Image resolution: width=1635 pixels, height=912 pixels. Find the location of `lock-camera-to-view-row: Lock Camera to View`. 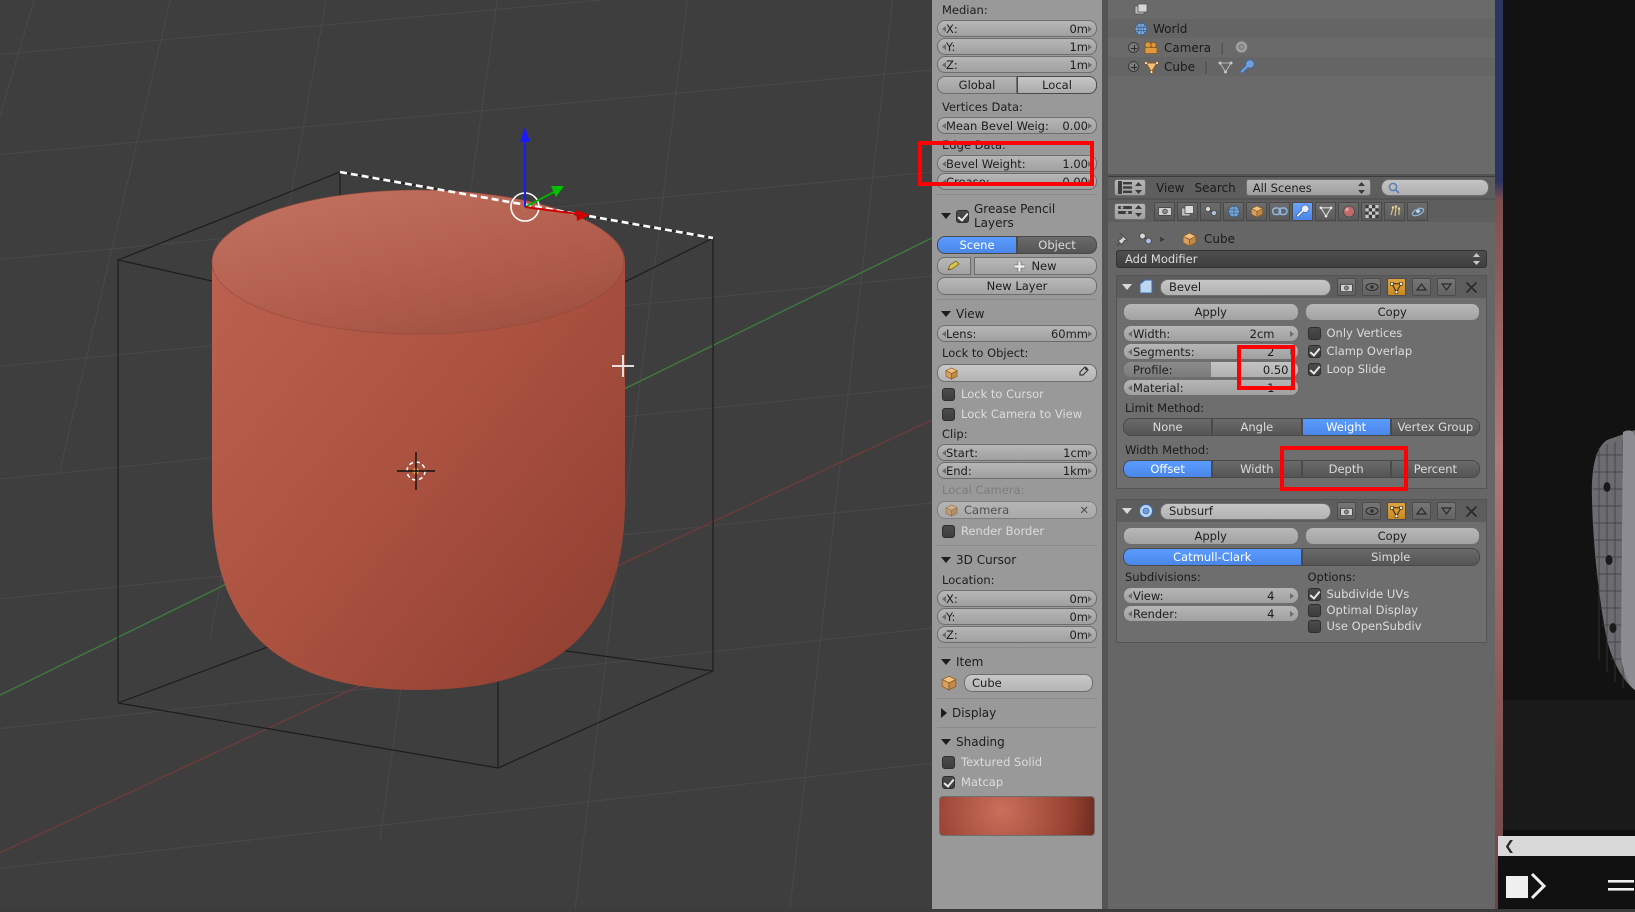

lock-camera-to-view-row: Lock Camera to View is located at coordinates (1017, 414).